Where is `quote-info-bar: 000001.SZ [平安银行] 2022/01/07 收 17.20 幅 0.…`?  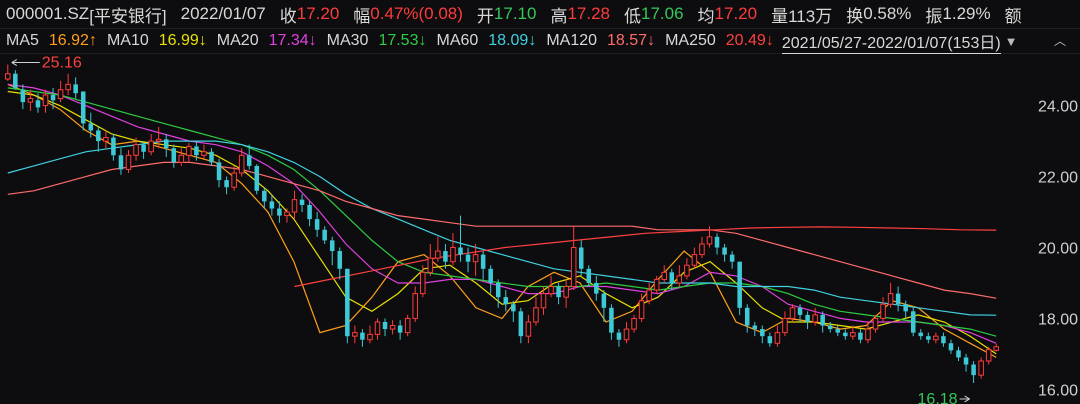 quote-info-bar: 000001.SZ [平安银行] 2022/01/07 收 17.20 幅 0.… is located at coordinates (540, 14).